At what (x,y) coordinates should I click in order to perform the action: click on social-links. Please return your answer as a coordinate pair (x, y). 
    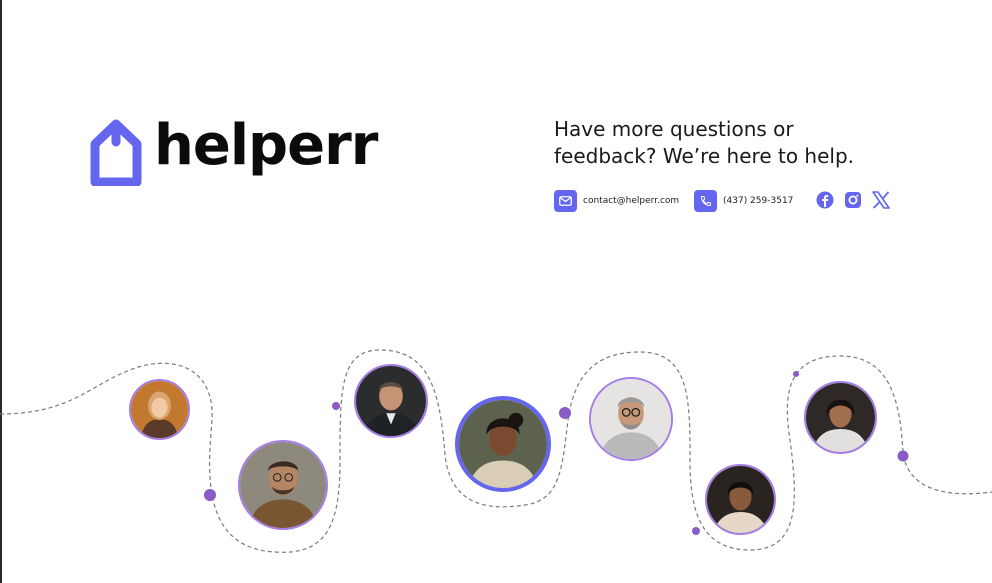
    Looking at the image, I should click on (857, 200).